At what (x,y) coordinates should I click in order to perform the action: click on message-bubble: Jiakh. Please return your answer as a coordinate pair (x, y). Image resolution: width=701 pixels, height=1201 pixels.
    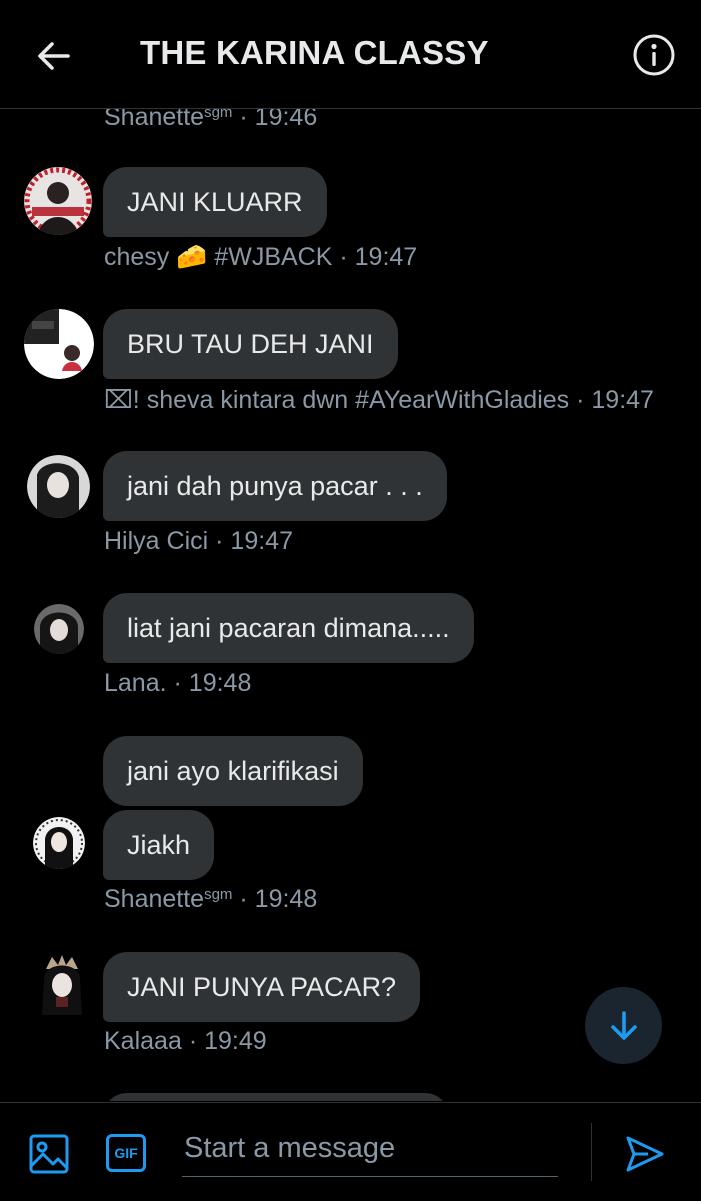
    Looking at the image, I should click on (159, 845).